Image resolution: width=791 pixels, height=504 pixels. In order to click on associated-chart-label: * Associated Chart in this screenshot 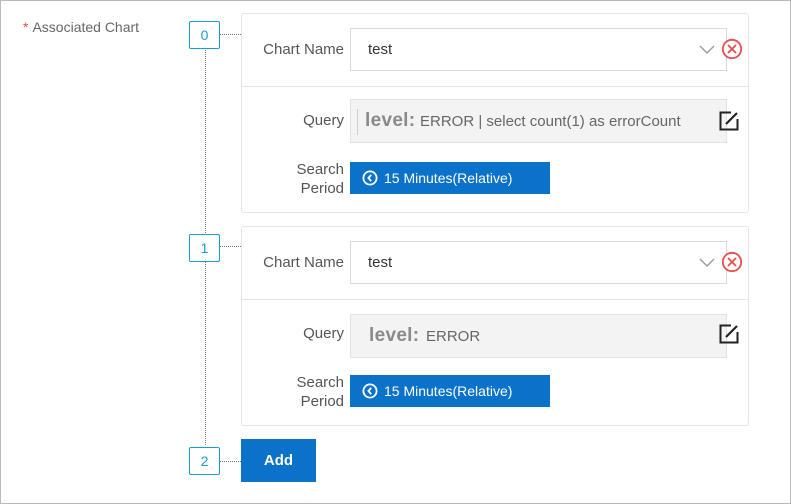, I will do `click(81, 27)`.